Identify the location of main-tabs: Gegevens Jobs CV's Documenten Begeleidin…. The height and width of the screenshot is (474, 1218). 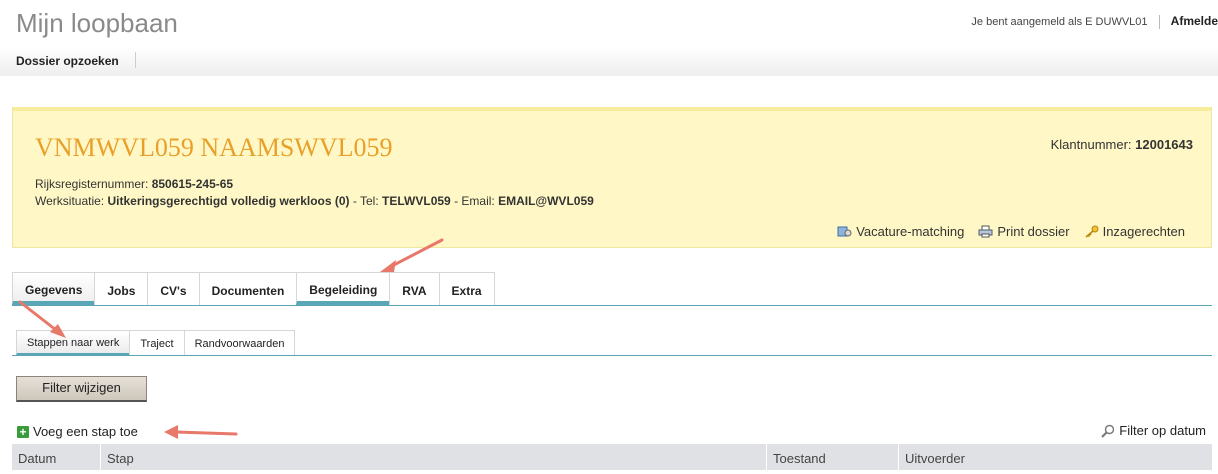
(253, 289).